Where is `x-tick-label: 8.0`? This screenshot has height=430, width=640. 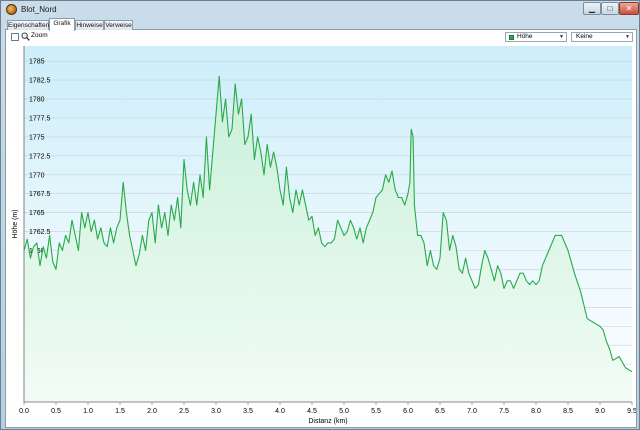
x-tick-label: 8.0 is located at coordinates (536, 411).